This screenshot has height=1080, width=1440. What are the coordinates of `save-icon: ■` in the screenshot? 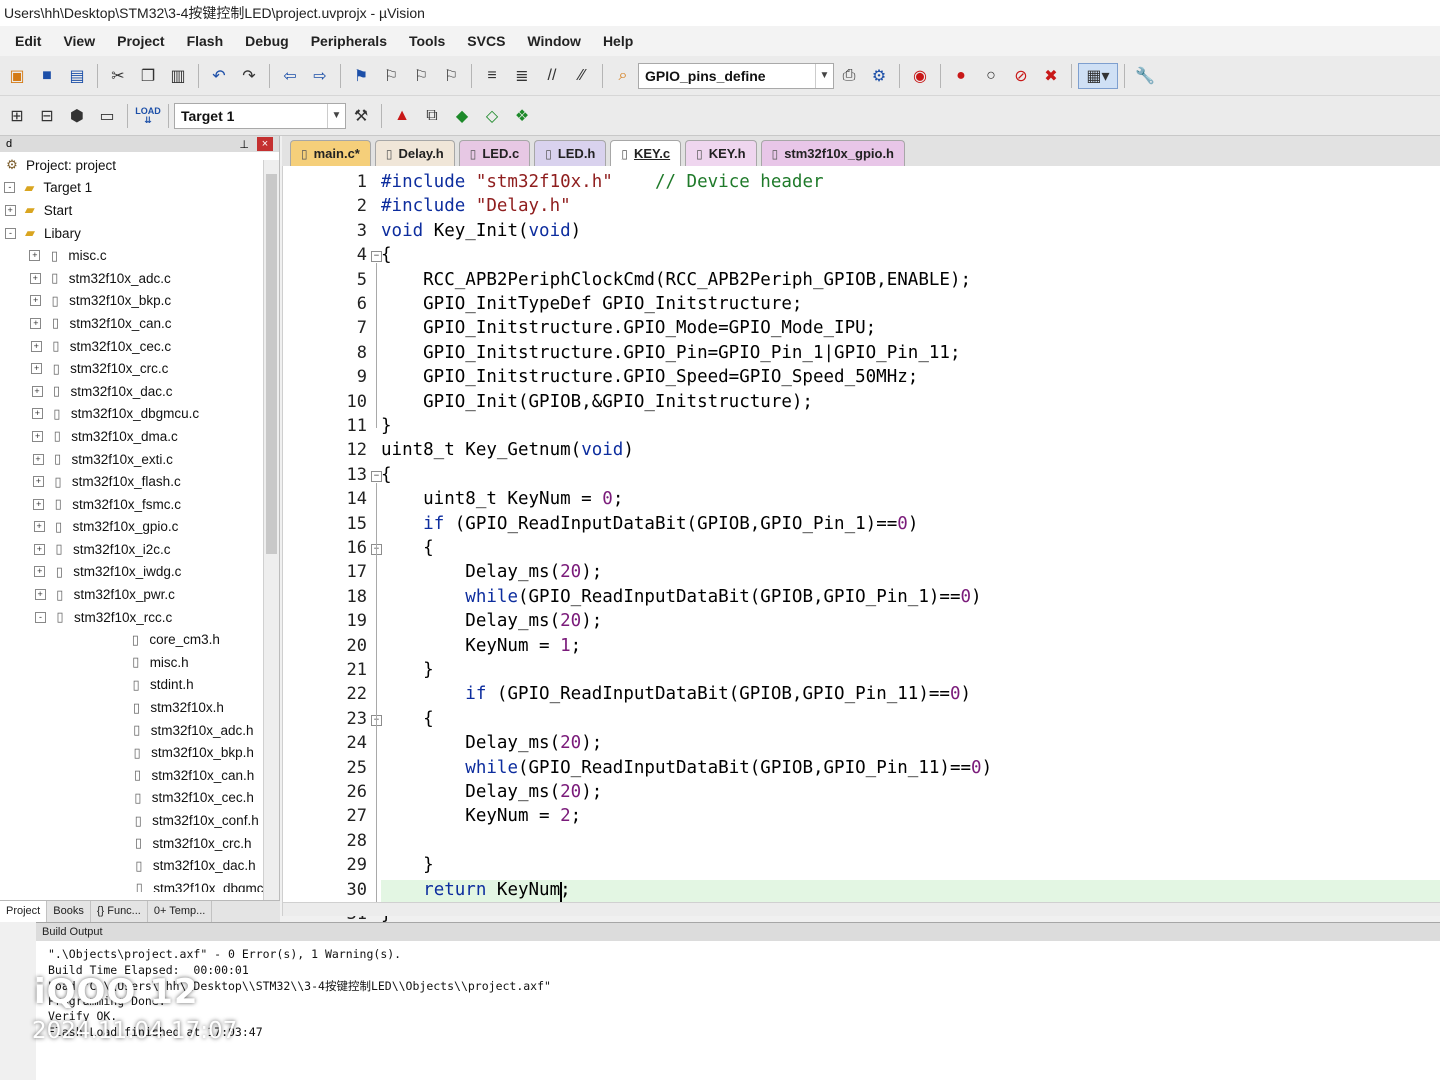 It's located at (47, 76).